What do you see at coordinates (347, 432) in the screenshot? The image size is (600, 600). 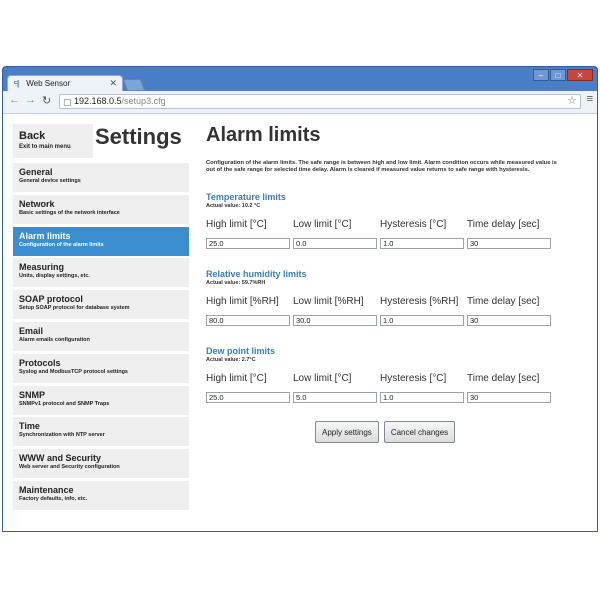 I see `apply-settings-button: Apply settings` at bounding box center [347, 432].